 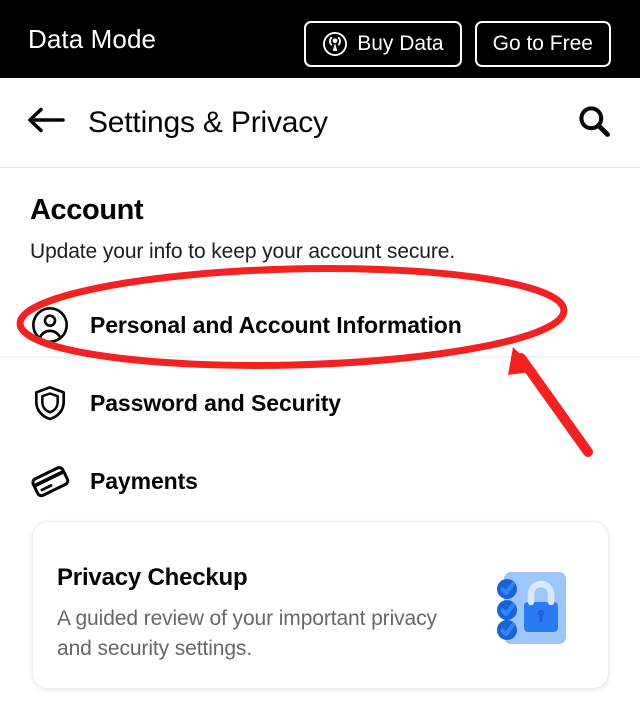 I want to click on menu-item-personal-and-account-information: Personal and Account Information, so click(x=320, y=325).